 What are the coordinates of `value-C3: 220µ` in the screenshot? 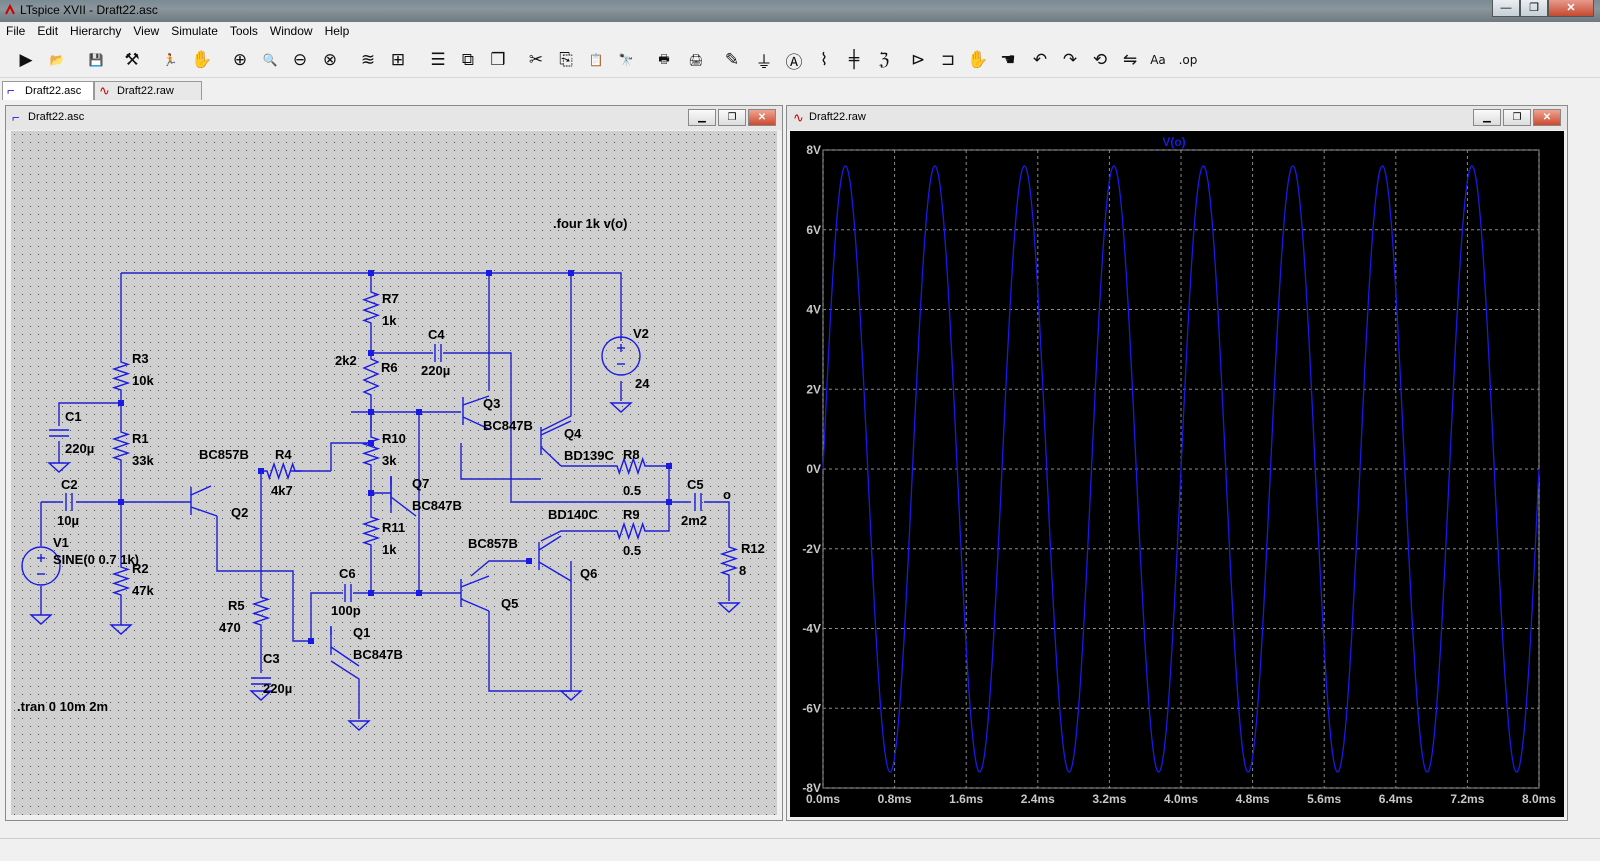 It's located at (277, 688).